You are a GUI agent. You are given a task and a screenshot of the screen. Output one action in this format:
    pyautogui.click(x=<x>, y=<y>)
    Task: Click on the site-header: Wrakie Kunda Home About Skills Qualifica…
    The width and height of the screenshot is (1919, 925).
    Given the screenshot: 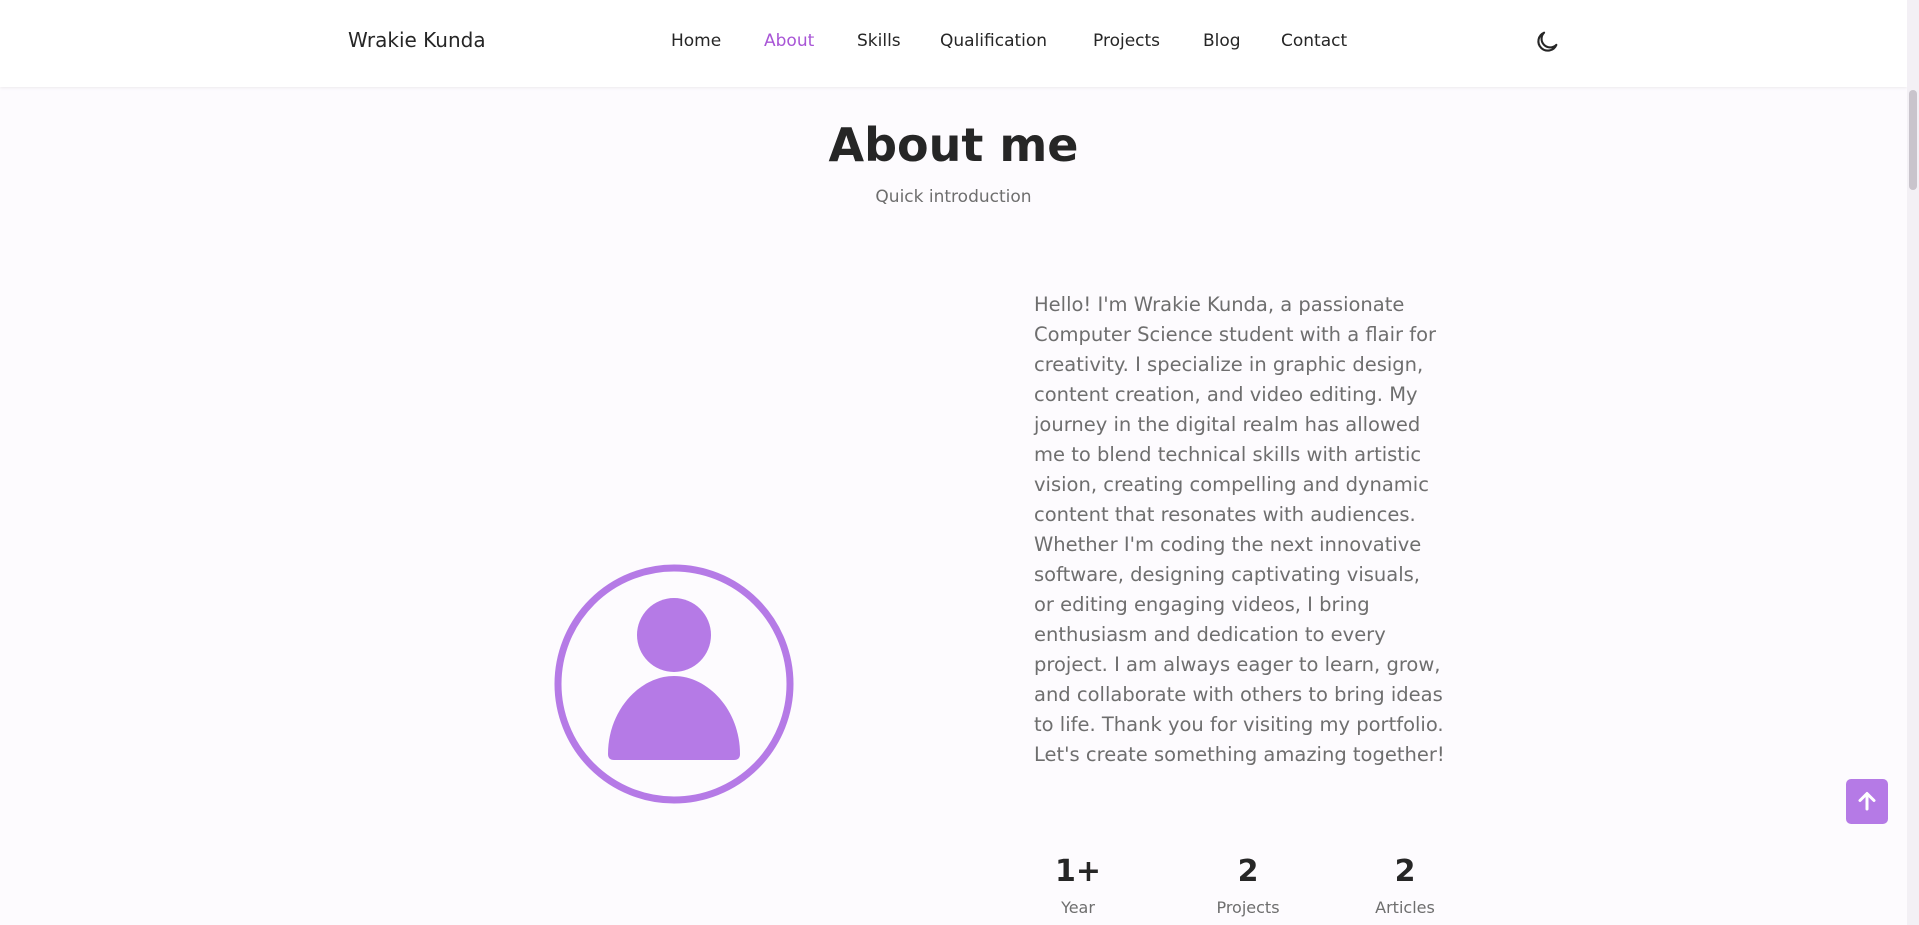 What is the action you would take?
    pyautogui.click(x=953, y=43)
    